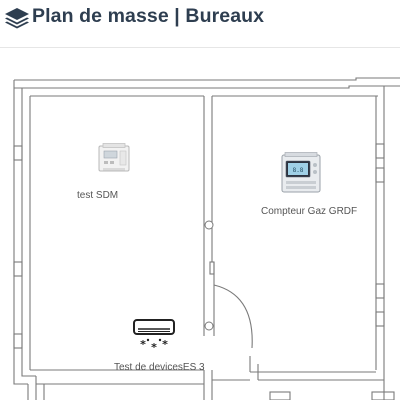  Describe the element at coordinates (98, 195) in the screenshot. I see `device-label: test SDM` at that location.